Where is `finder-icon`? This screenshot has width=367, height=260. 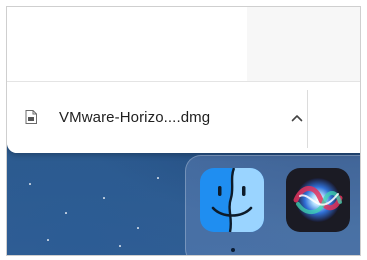 finder-icon is located at coordinates (232, 200).